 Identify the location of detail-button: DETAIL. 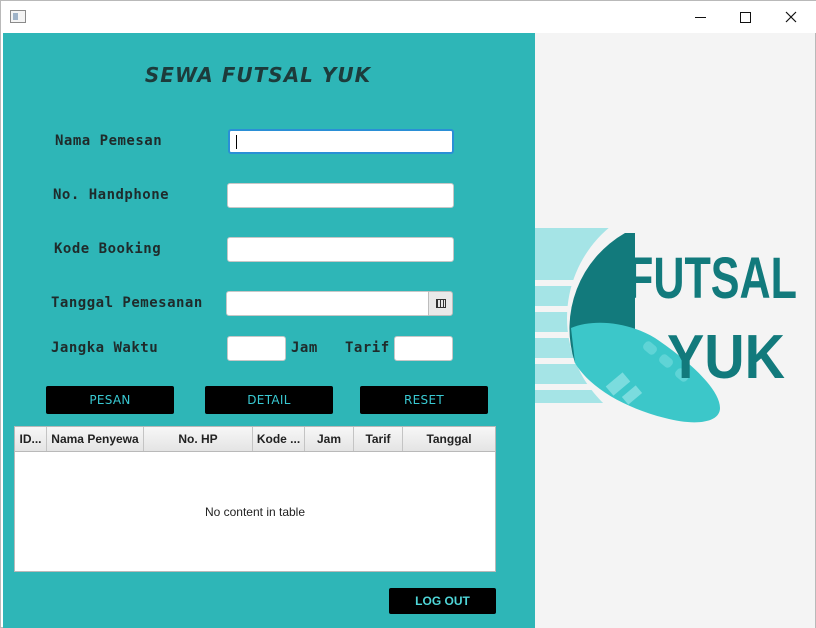
(269, 400).